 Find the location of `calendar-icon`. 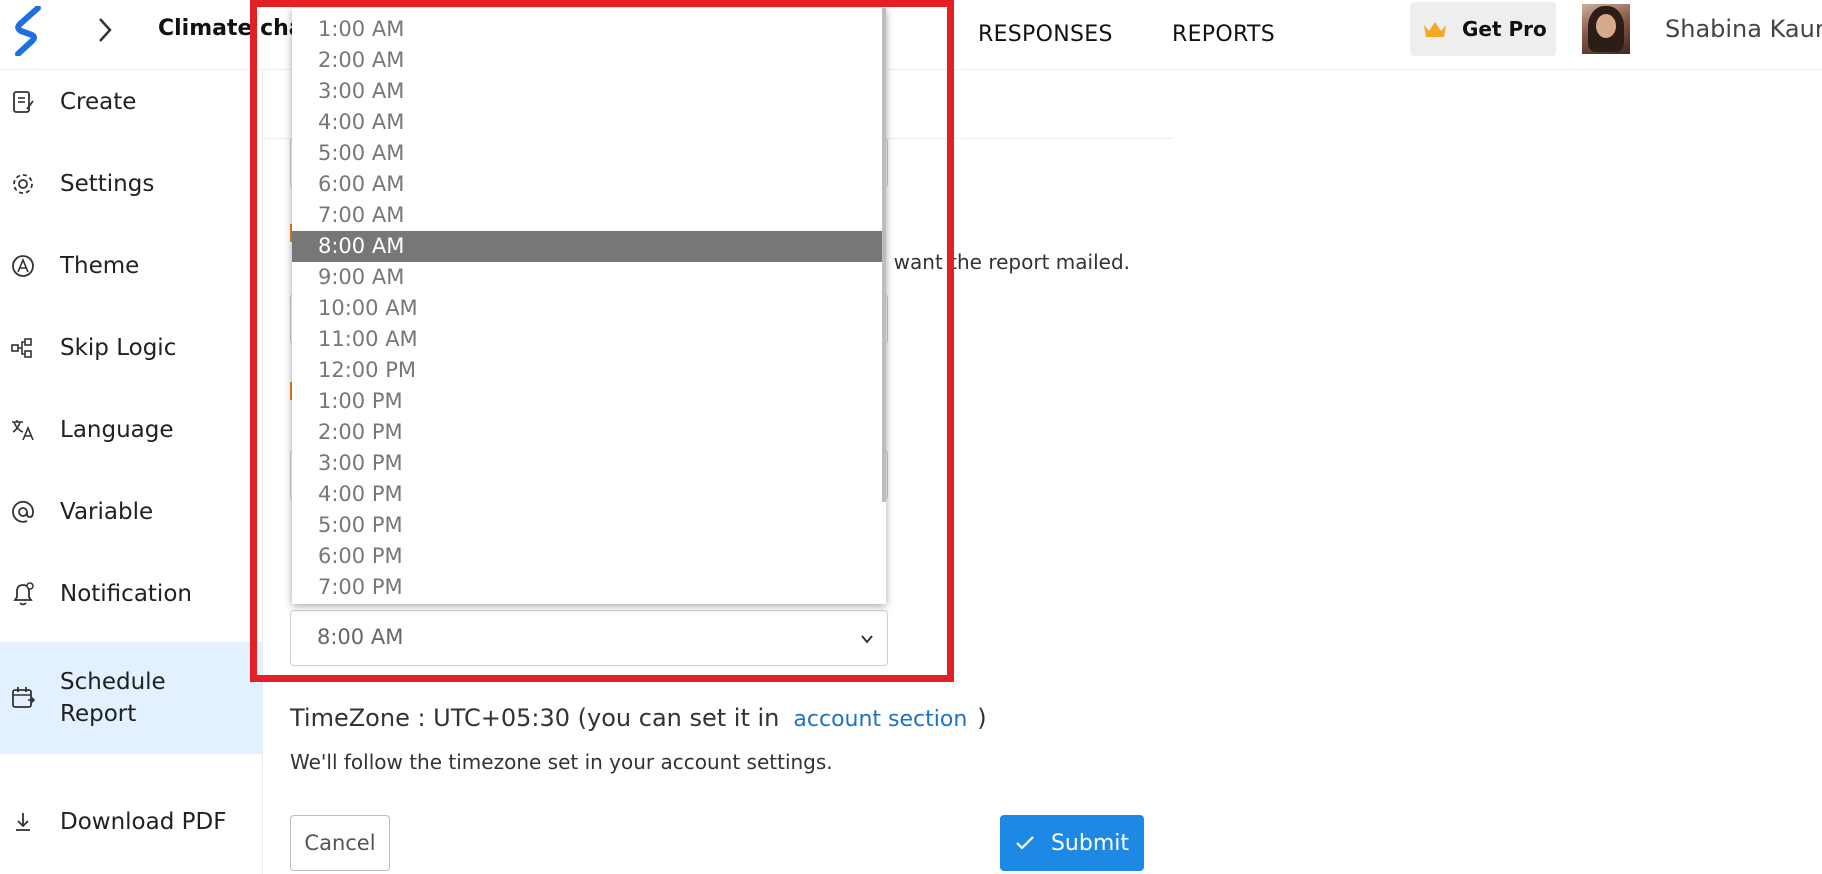

calendar-icon is located at coordinates (24, 697).